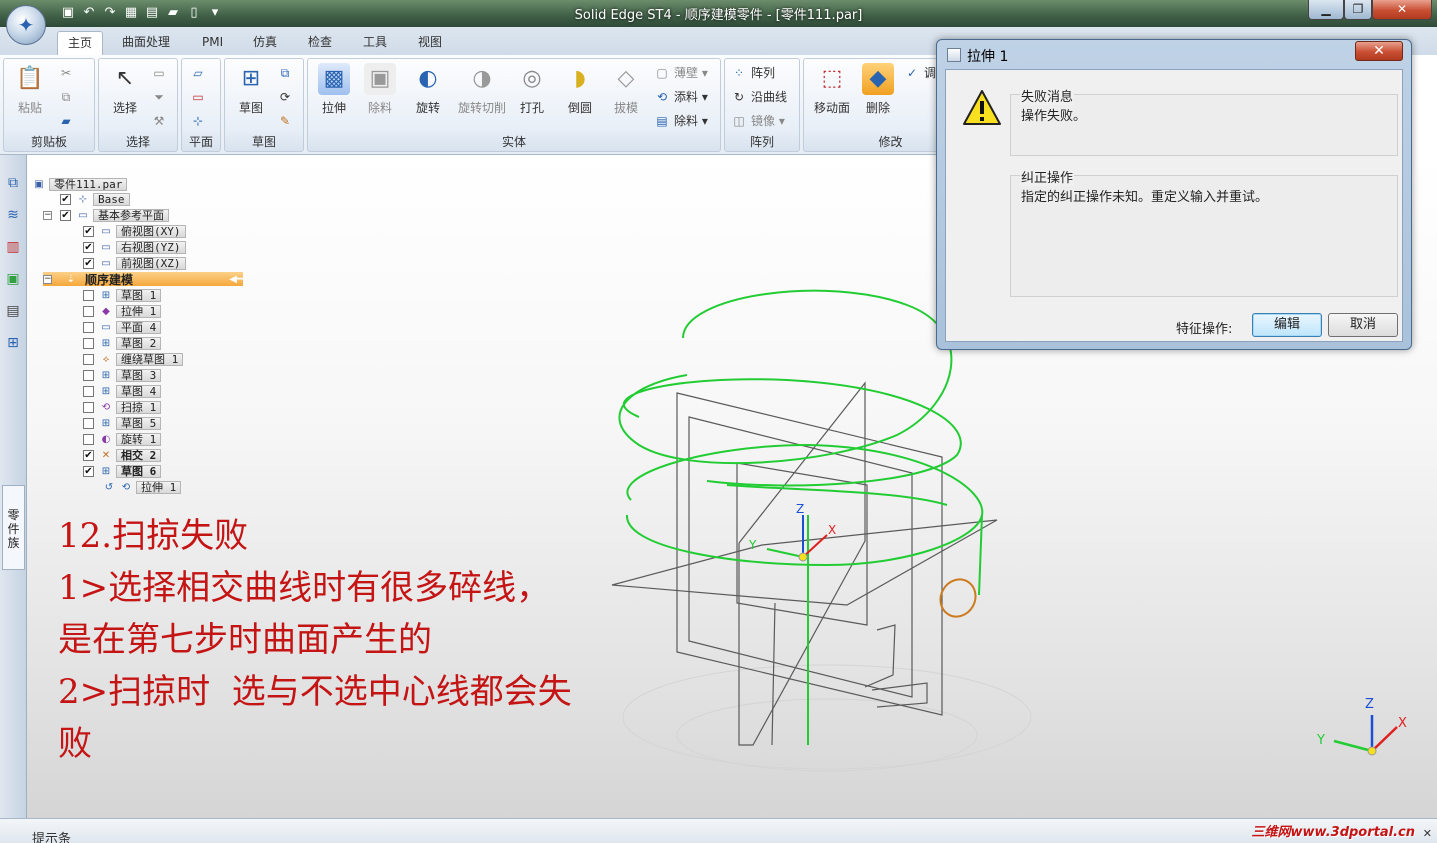  Describe the element at coordinates (143, 279) in the screenshot. I see `tree-ordered-header: − ⇣ 顺序建模 ◀━` at that location.